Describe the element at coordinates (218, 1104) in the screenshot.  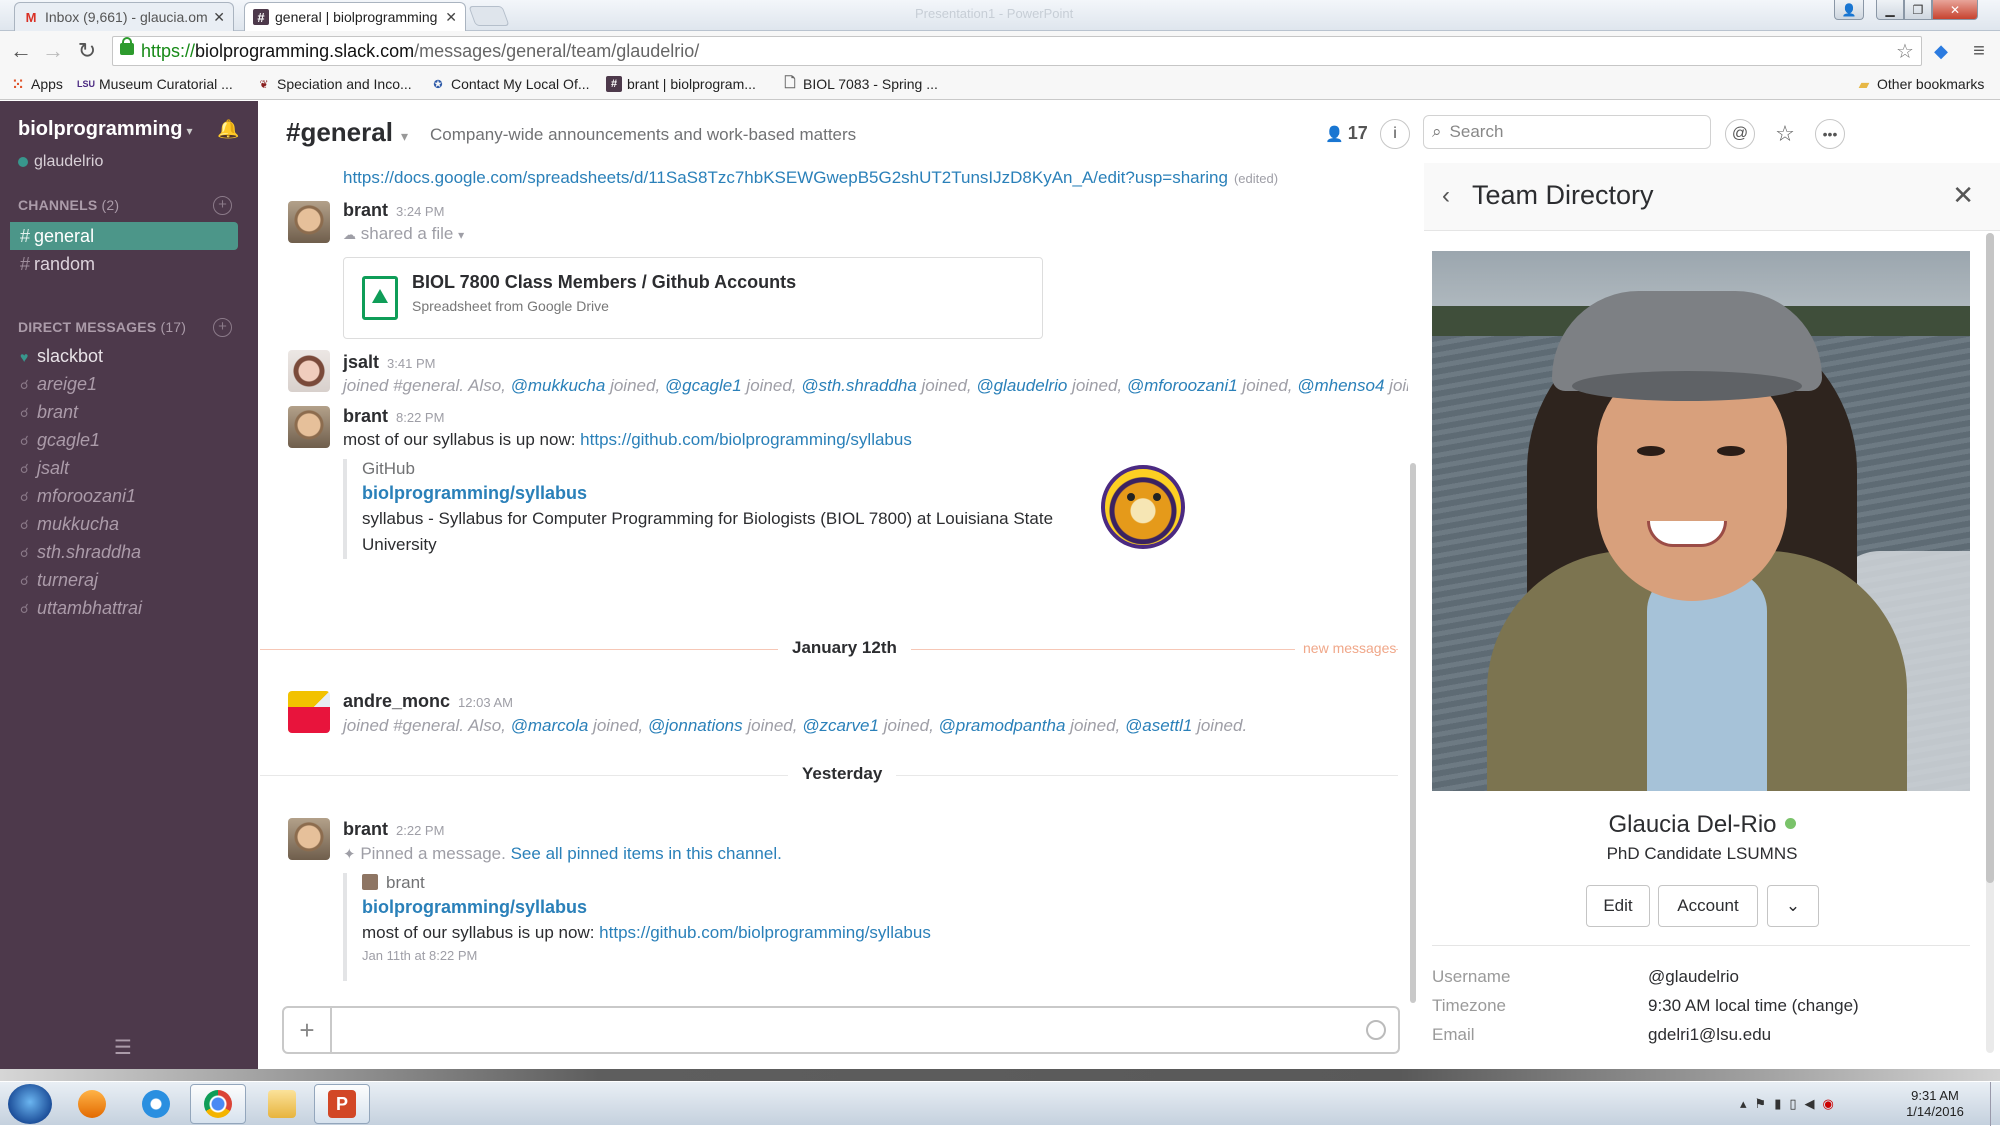
I see `chrome-icon` at that location.